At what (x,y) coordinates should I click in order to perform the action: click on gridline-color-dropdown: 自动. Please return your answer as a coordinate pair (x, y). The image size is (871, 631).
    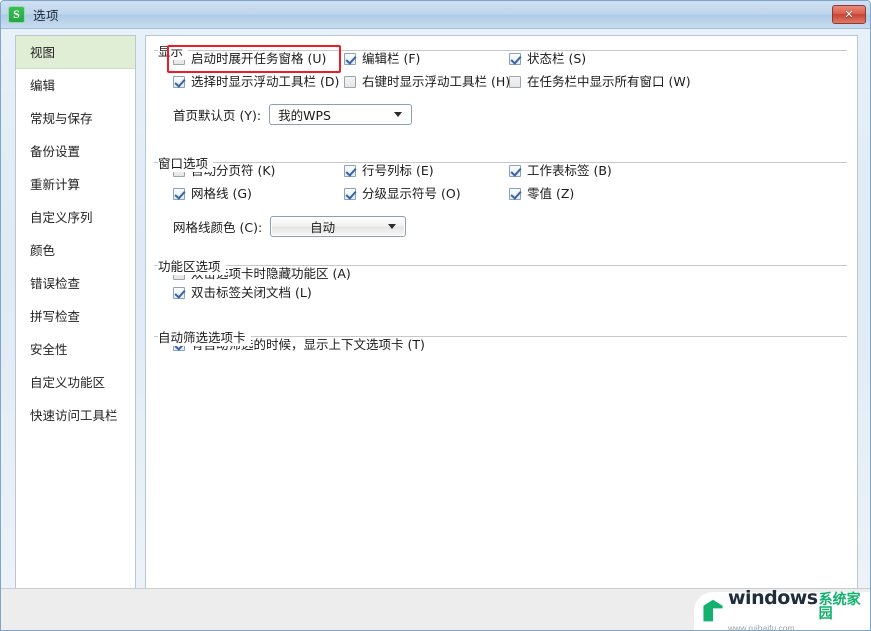
    Looking at the image, I should click on (338, 226).